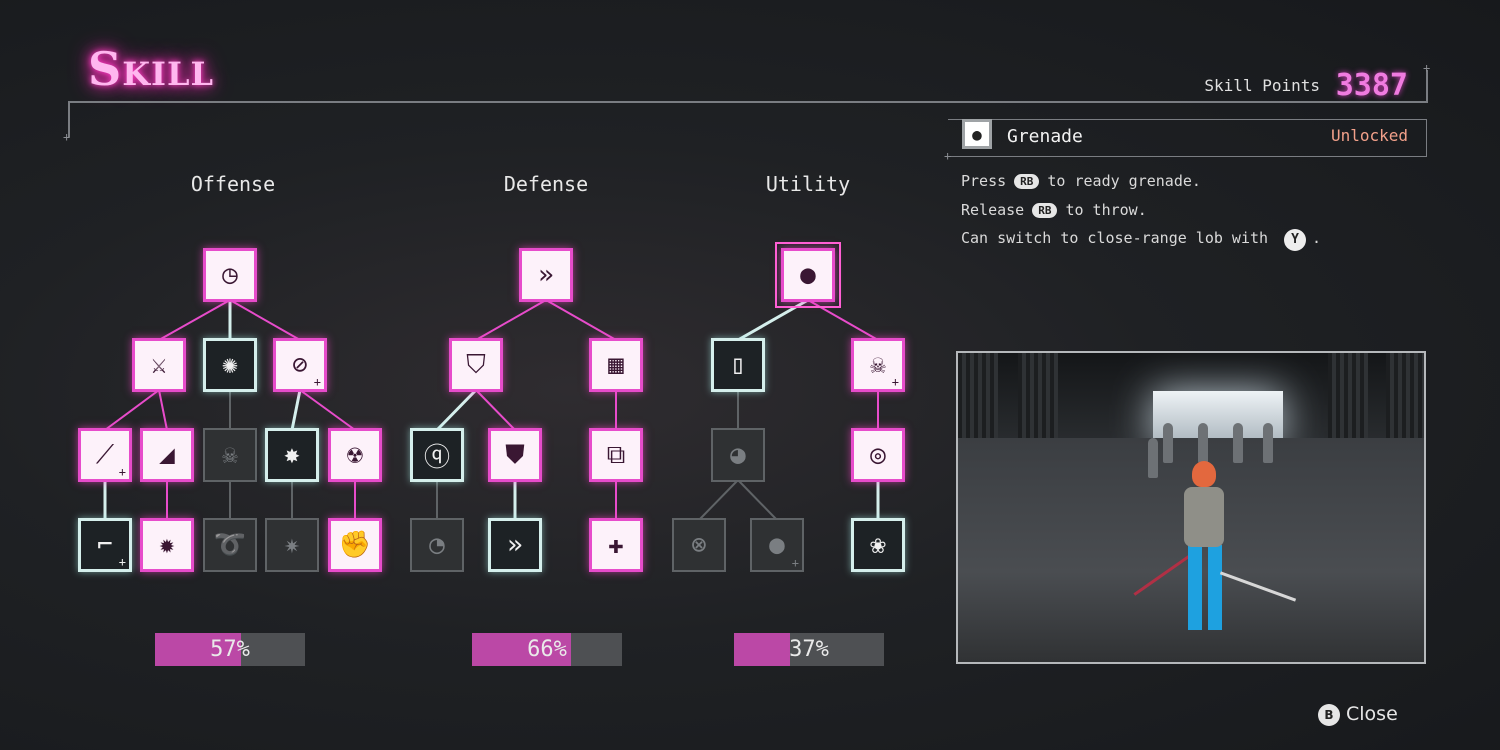 This screenshot has height=750, width=1500. What do you see at coordinates (436, 457) in the screenshot?
I see `parry-icon: ⓠ` at bounding box center [436, 457].